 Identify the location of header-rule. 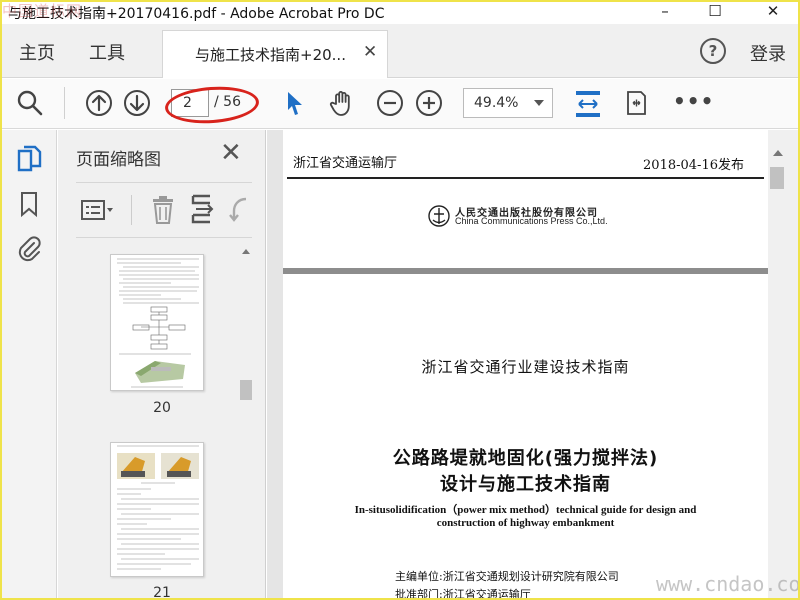
(525, 178).